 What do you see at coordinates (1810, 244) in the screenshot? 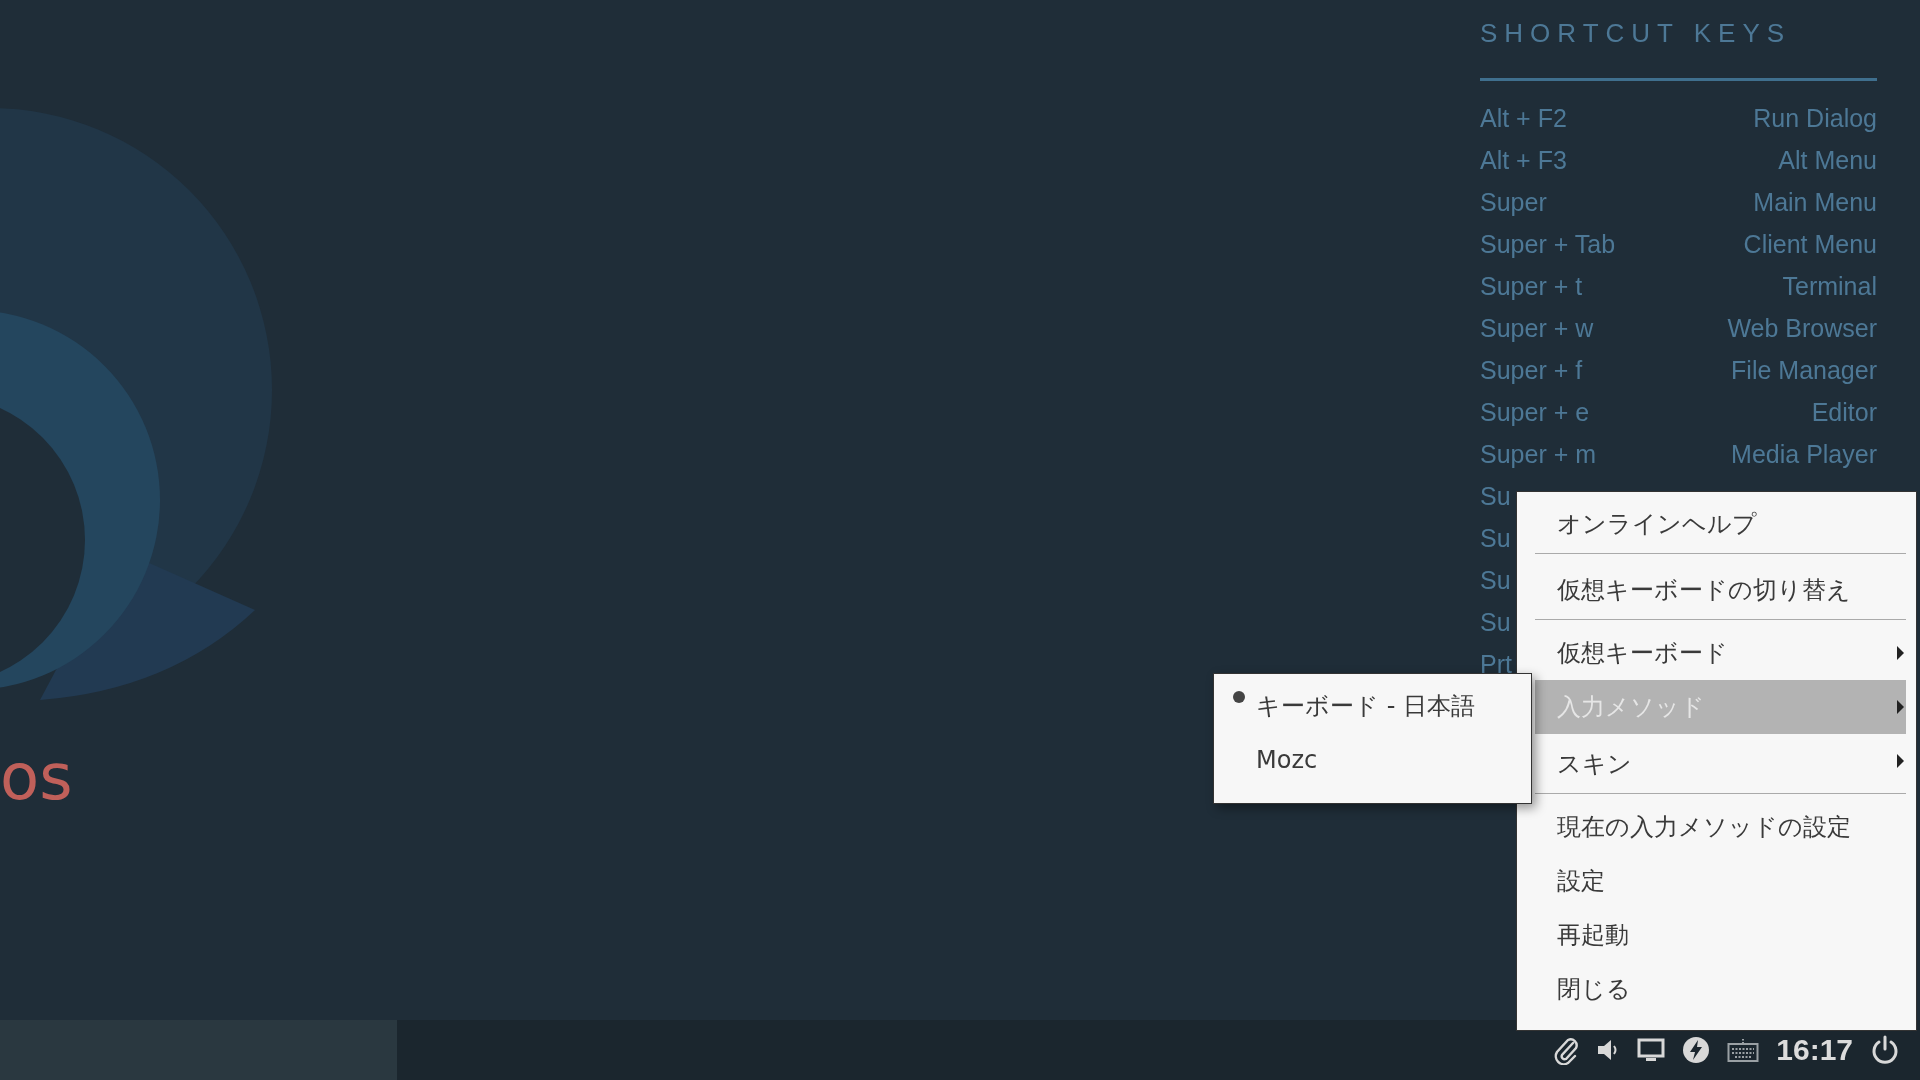
I see `shortcut-action: Client Menu` at bounding box center [1810, 244].